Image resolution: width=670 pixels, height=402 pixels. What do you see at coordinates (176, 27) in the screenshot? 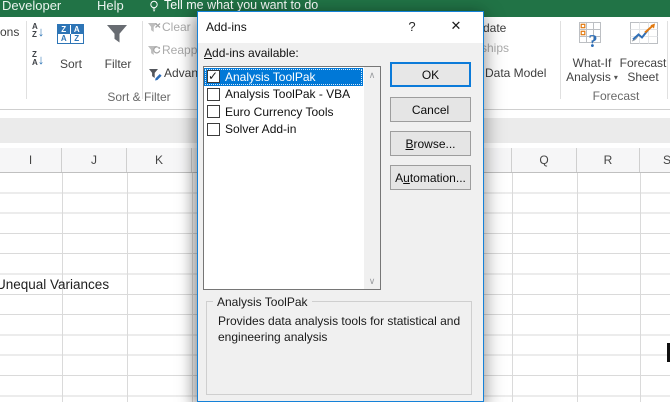
I see `clear-button: Clear` at bounding box center [176, 27].